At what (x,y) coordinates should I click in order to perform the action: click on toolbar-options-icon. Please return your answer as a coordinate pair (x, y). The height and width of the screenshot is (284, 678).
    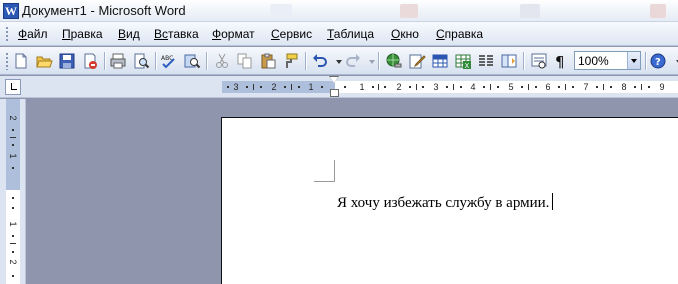
    Looking at the image, I should click on (674, 61).